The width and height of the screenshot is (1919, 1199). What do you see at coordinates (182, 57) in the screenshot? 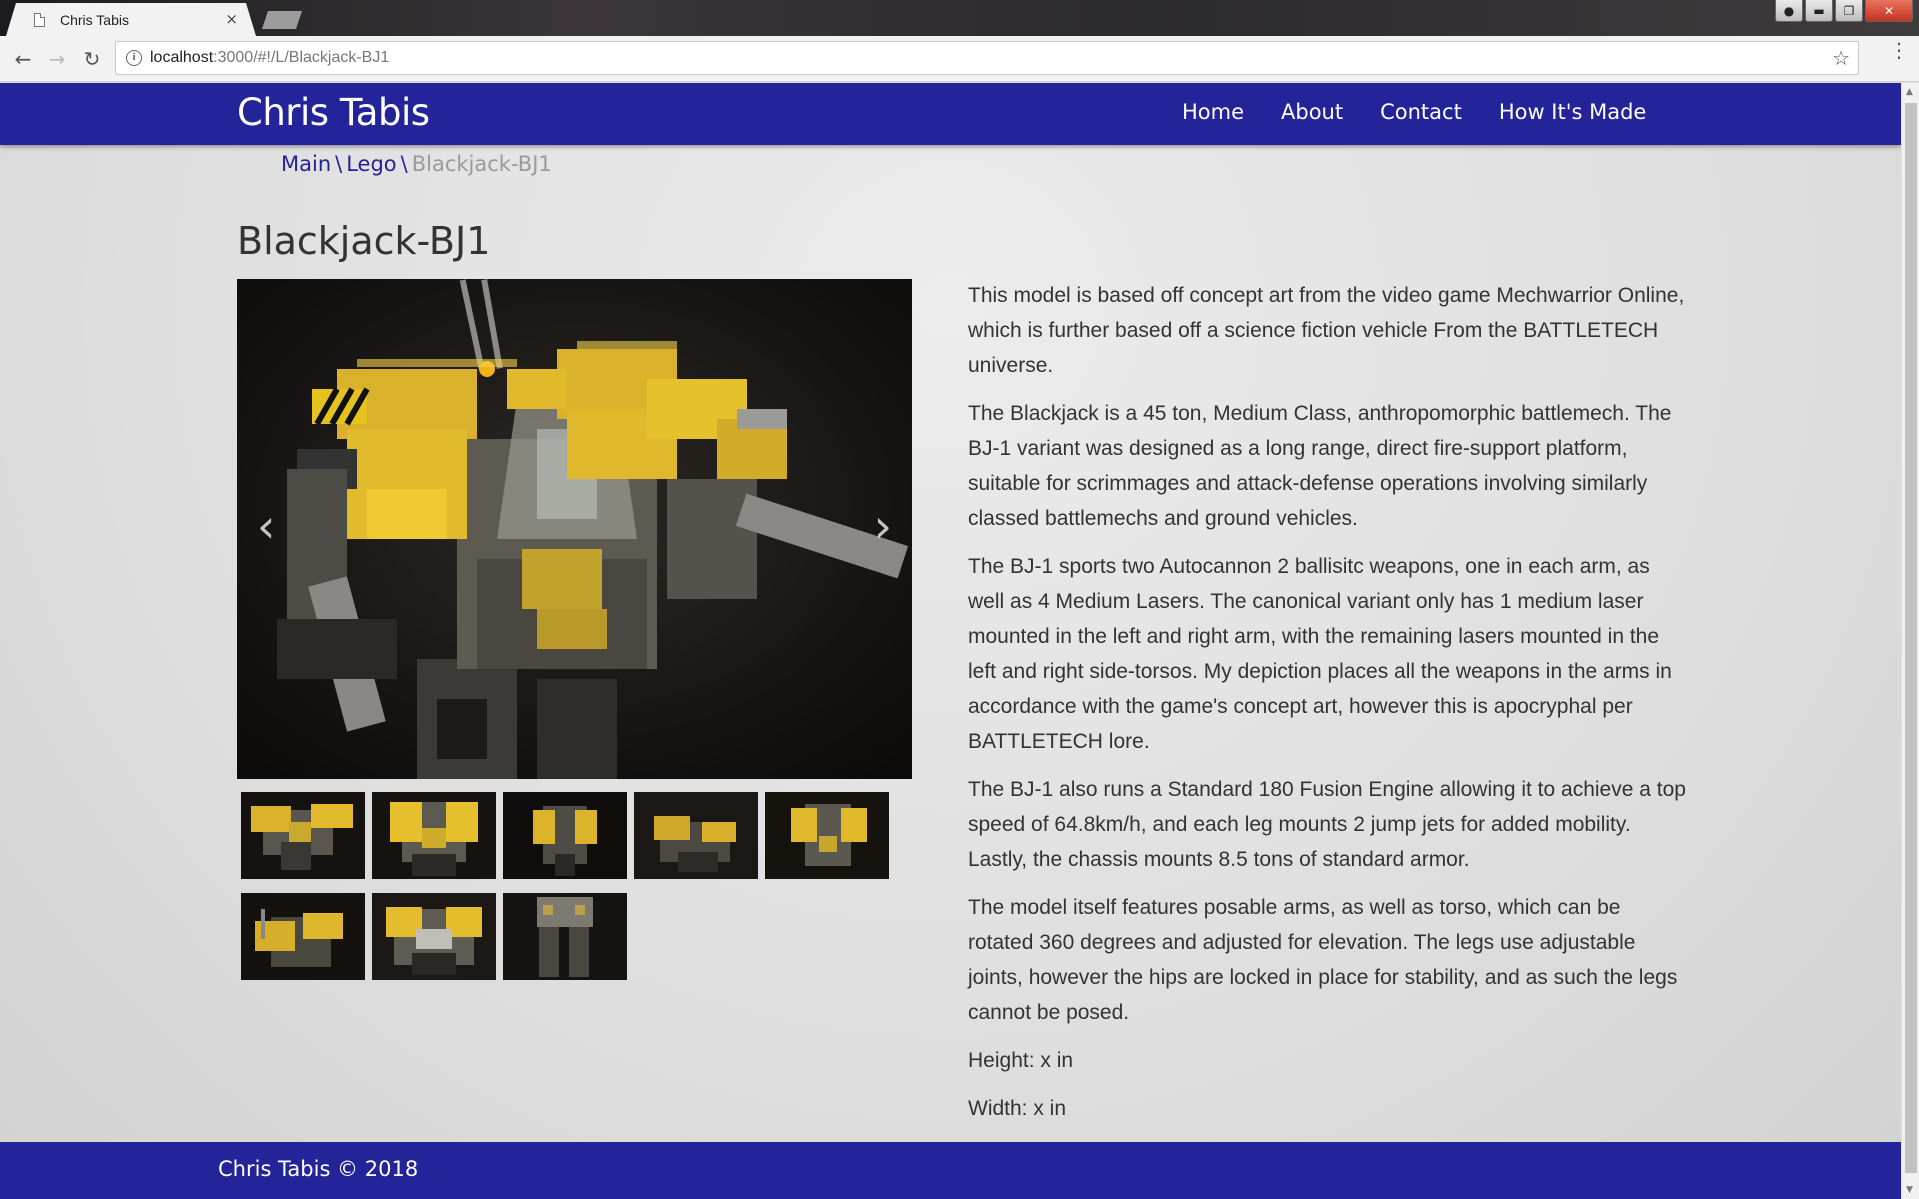
I see `url-host: localhost` at bounding box center [182, 57].